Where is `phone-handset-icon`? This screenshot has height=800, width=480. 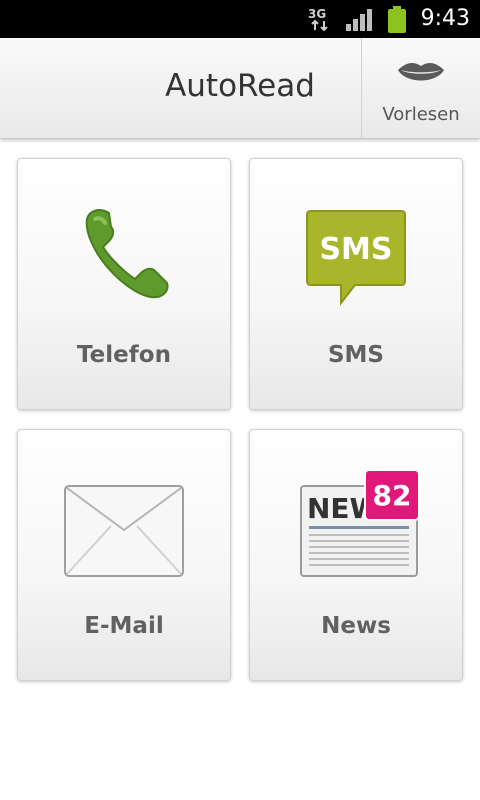 phone-handset-icon is located at coordinates (127, 254).